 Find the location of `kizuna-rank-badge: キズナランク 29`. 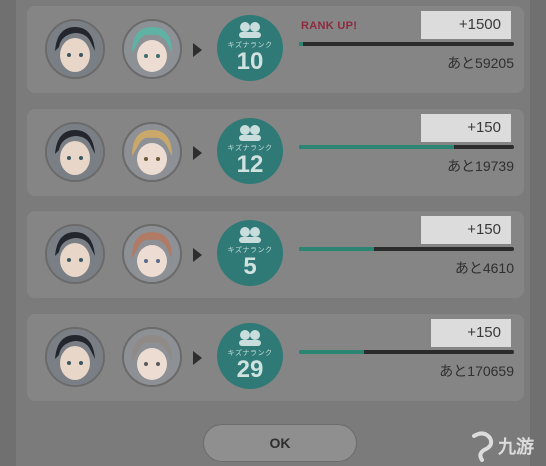

kizuna-rank-badge: キズナランク 29 is located at coordinates (250, 356).